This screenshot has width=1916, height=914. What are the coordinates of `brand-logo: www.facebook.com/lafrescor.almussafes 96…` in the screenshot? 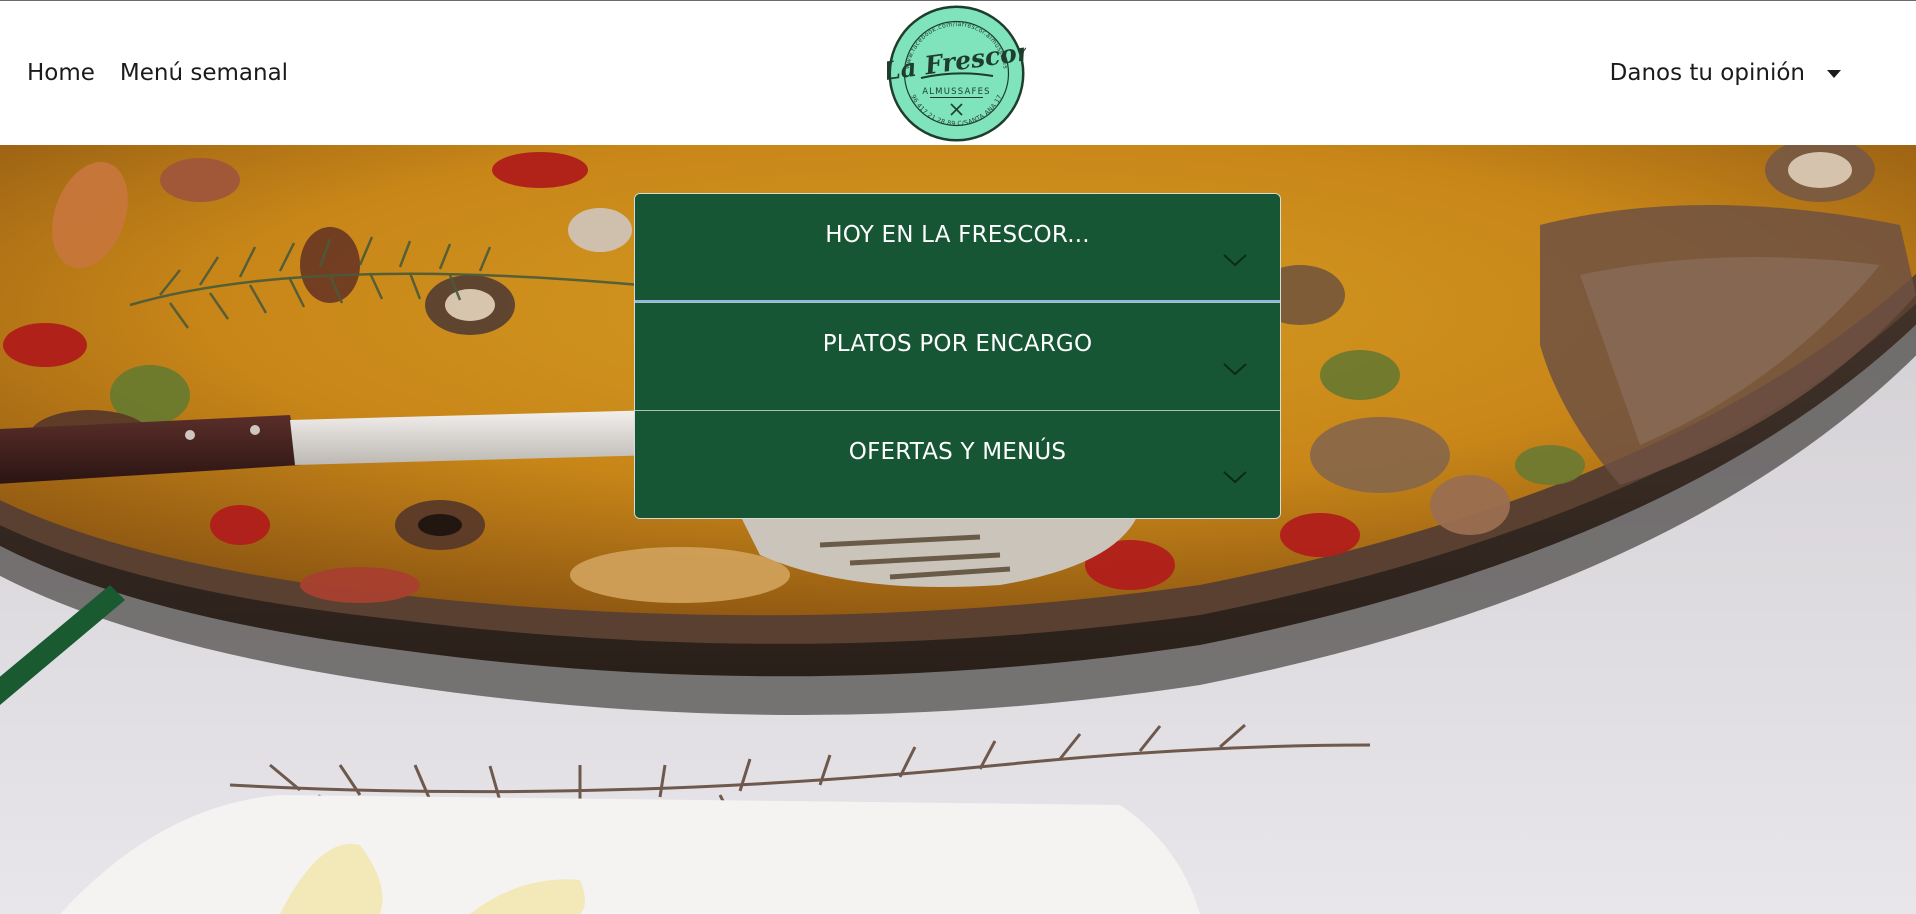 It's located at (956, 73).